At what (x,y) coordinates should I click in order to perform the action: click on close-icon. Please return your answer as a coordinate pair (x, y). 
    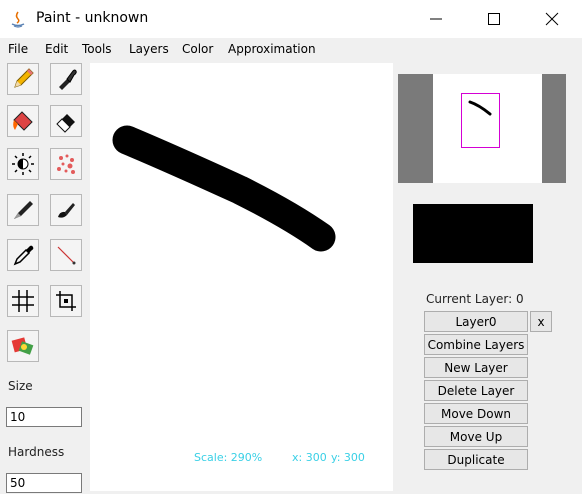
    Looking at the image, I should click on (552, 19).